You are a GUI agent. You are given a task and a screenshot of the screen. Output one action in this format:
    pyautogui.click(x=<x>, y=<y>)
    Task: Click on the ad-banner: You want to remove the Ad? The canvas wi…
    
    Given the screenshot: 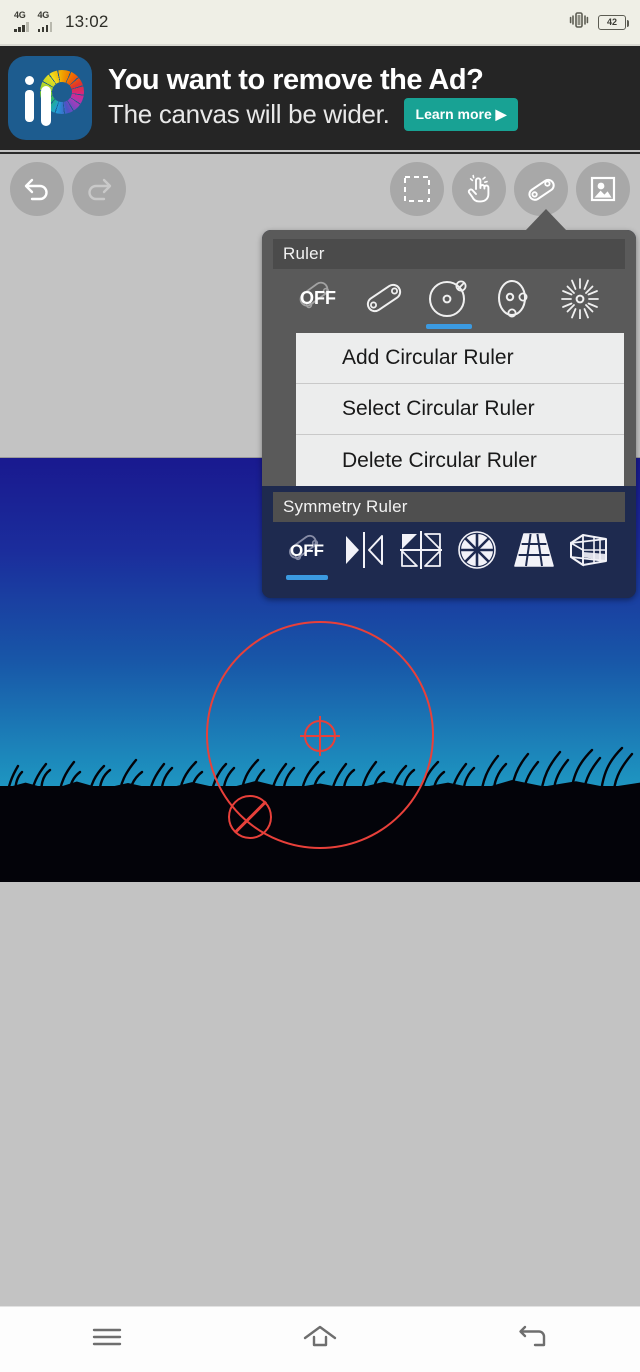 What is the action you would take?
    pyautogui.click(x=320, y=97)
    